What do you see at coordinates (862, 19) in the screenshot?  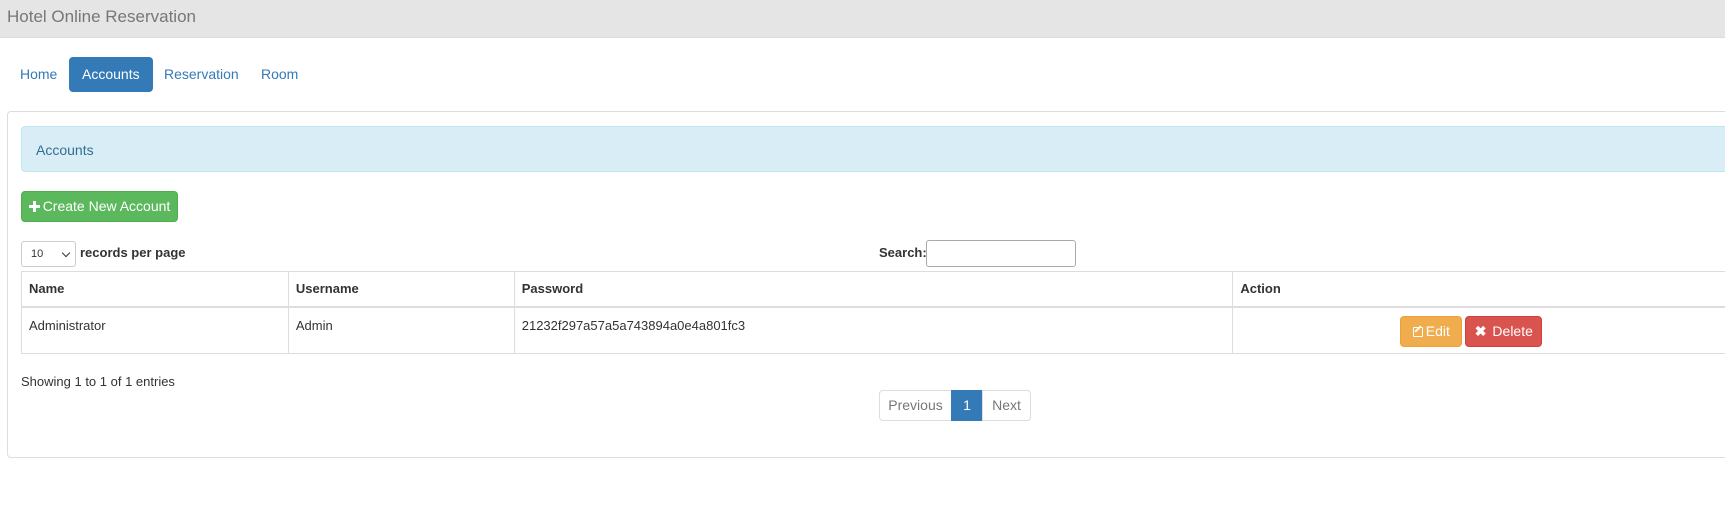 I see `top-navbar: Hotel Online Reservation` at bounding box center [862, 19].